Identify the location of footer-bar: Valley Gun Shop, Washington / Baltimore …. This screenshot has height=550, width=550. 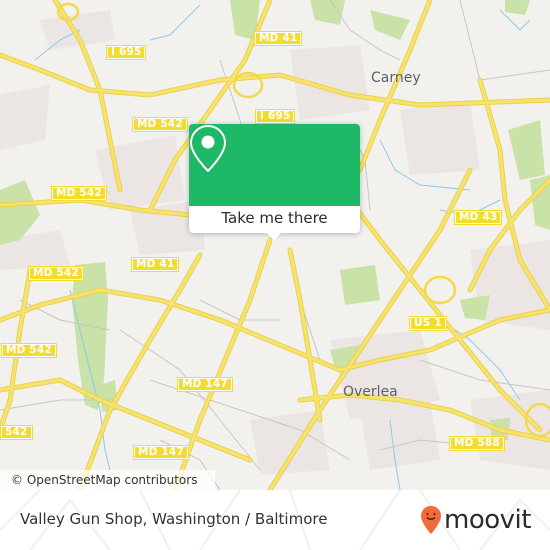
(275, 520).